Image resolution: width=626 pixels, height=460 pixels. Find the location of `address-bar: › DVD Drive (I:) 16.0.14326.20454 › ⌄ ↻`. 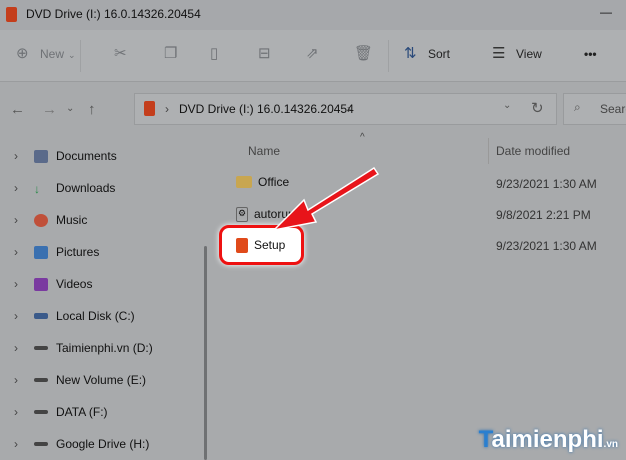

address-bar: › DVD Drive (I:) 16.0.14326.20454 › ⌄ ↻ is located at coordinates (345, 109).